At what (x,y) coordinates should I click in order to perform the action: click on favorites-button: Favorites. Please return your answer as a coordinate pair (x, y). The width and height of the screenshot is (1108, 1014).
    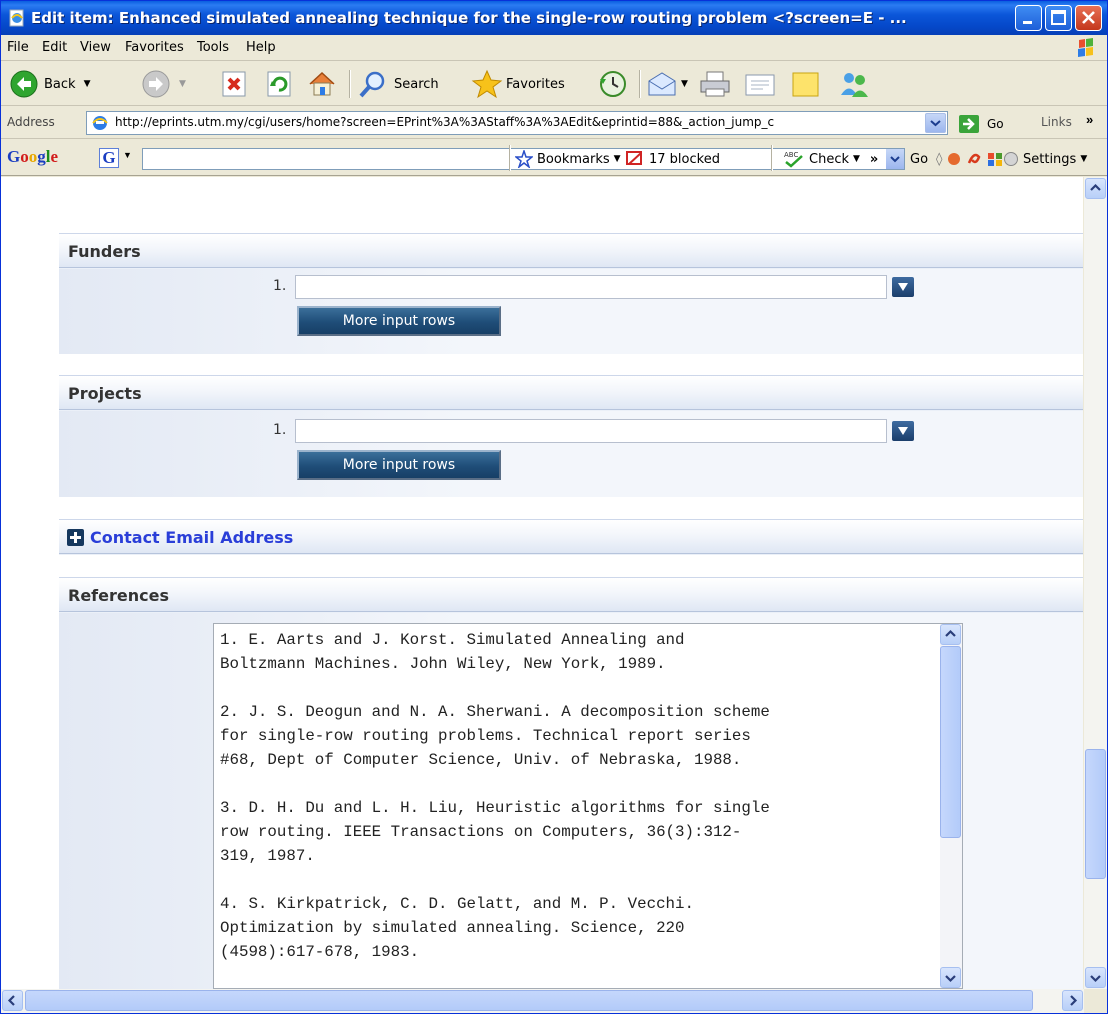
    Looking at the image, I should click on (518, 84).